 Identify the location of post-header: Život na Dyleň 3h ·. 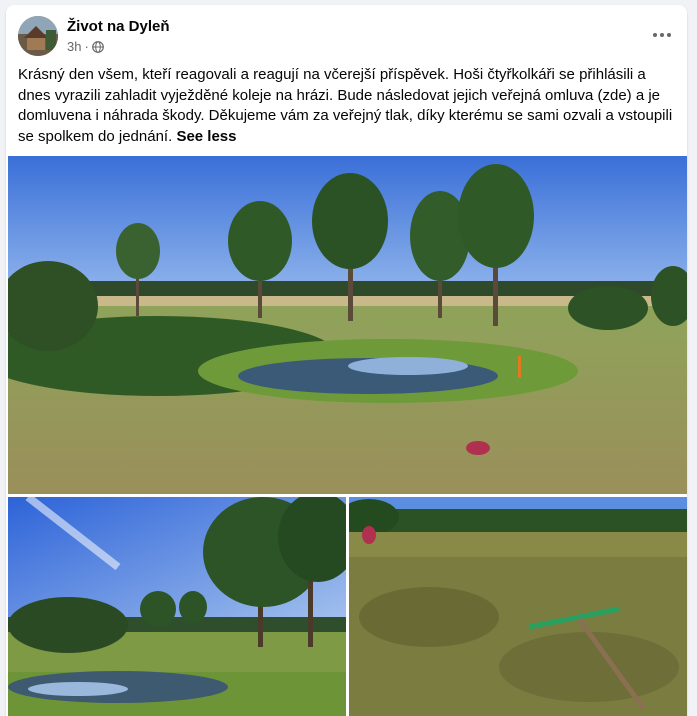
(346, 37).